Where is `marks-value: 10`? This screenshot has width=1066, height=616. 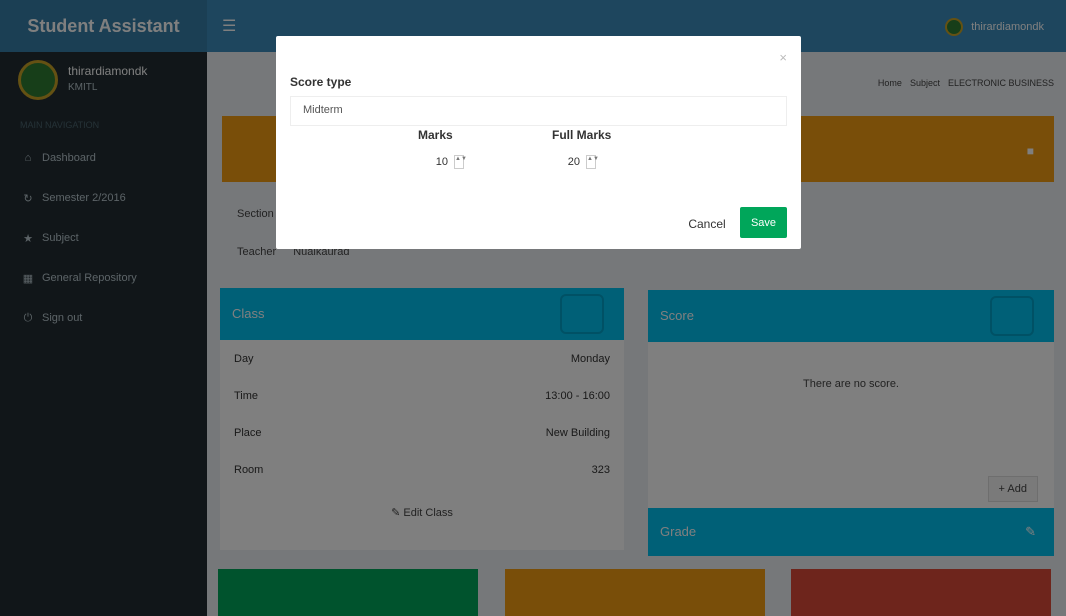 marks-value: 10 is located at coordinates (441, 162).